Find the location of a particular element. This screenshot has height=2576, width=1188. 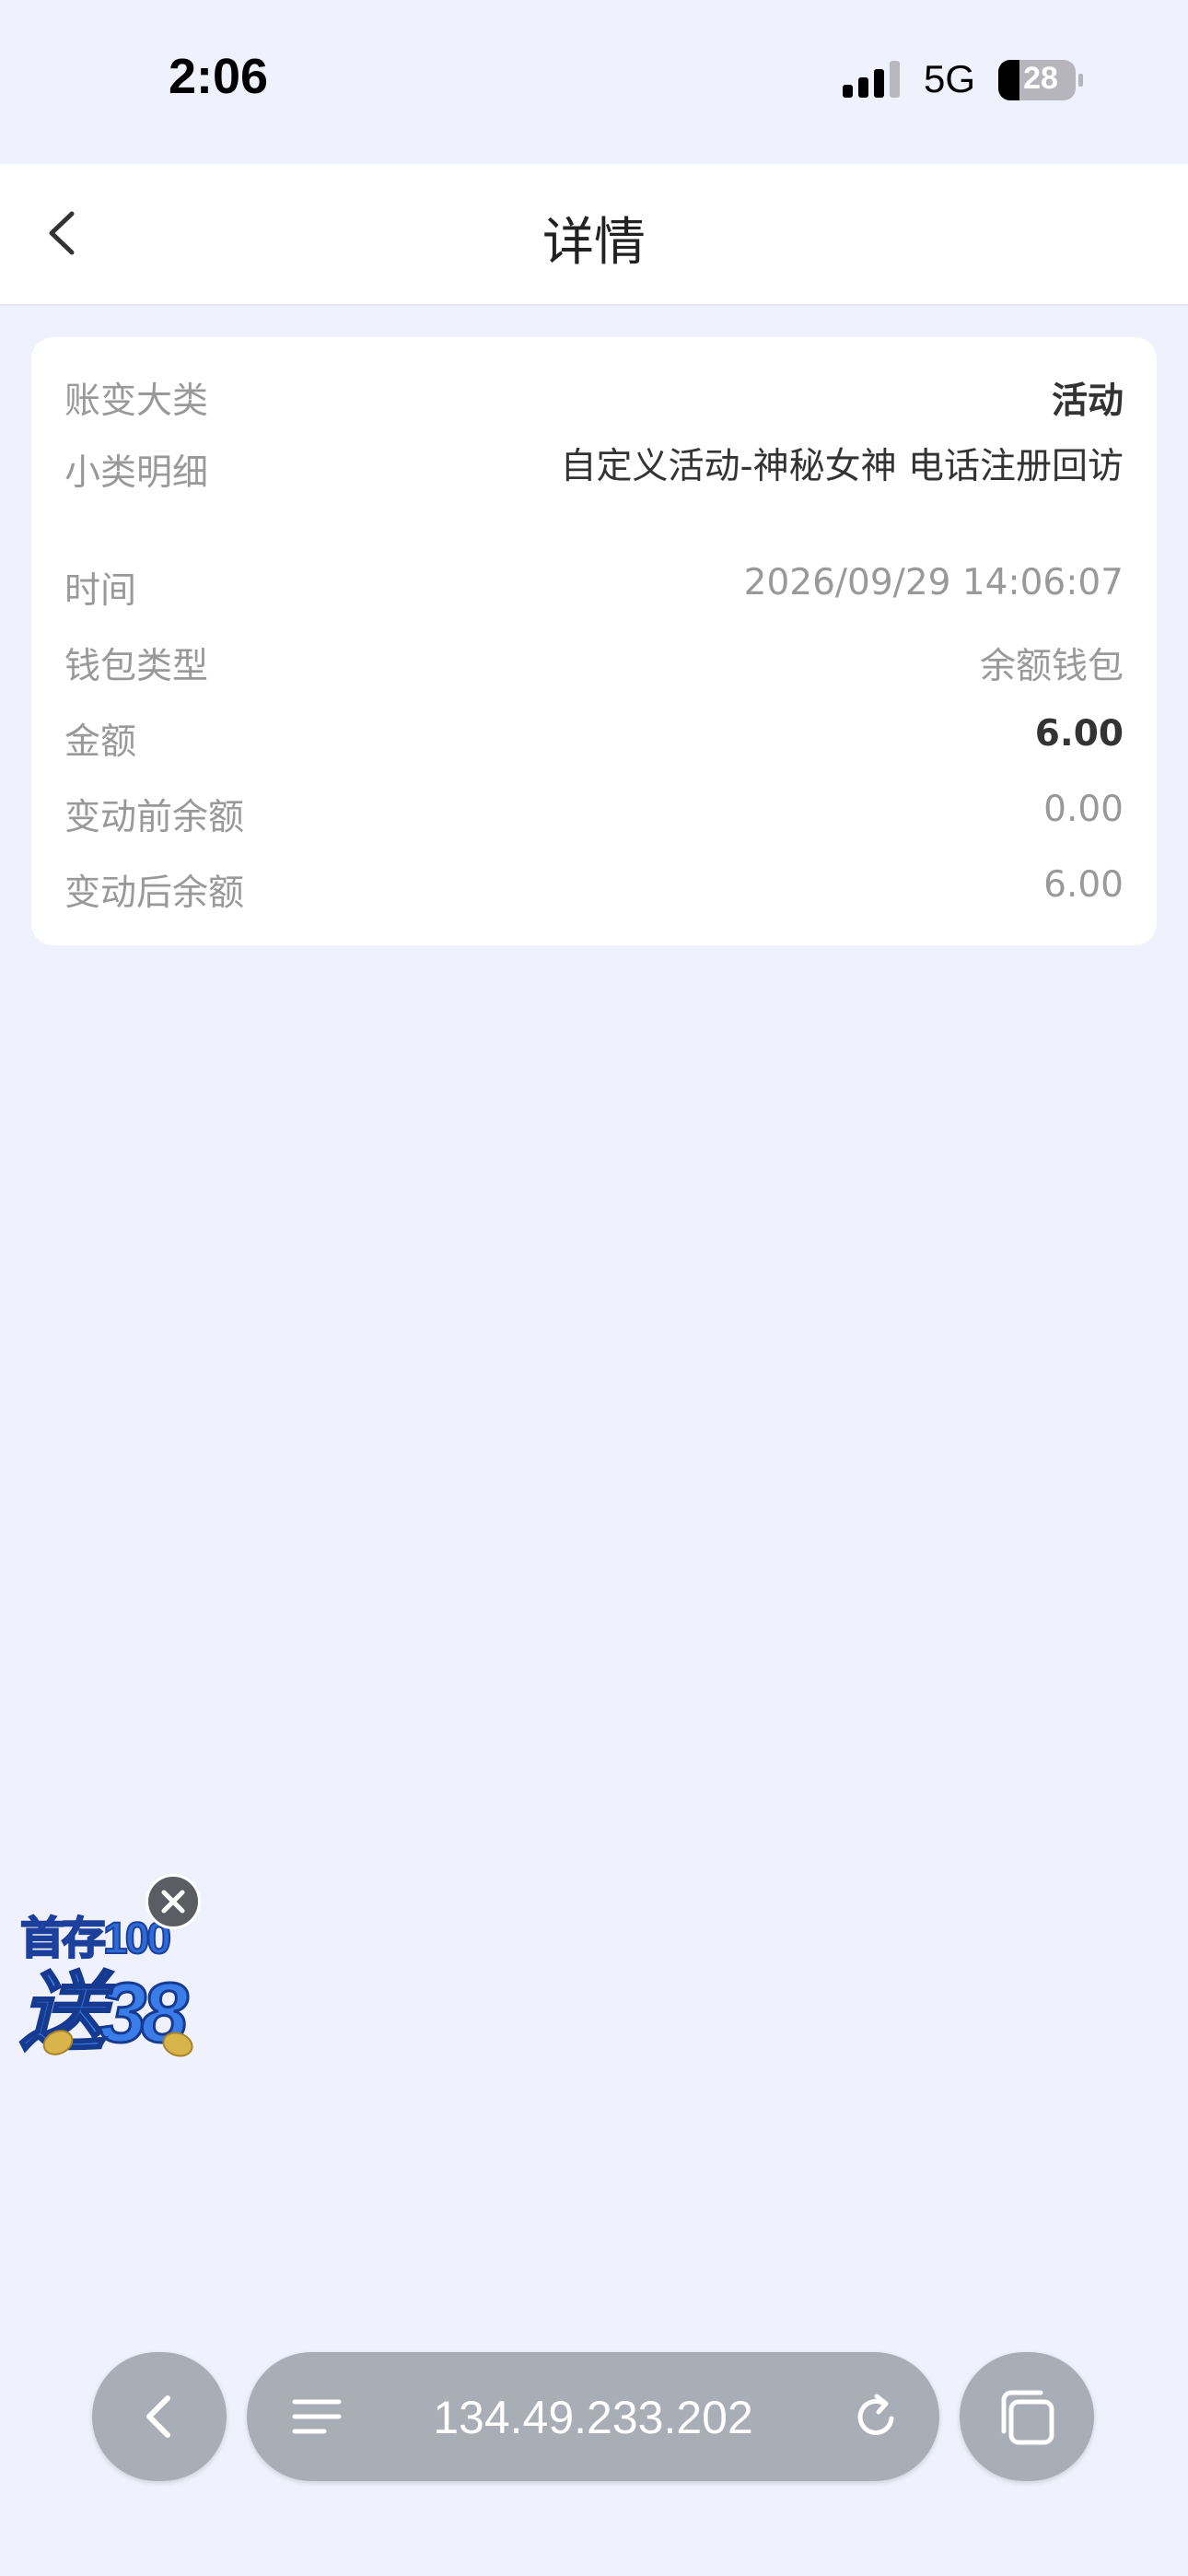

detail-value: 2026/09/29 14:06:07 is located at coordinates (934, 582).